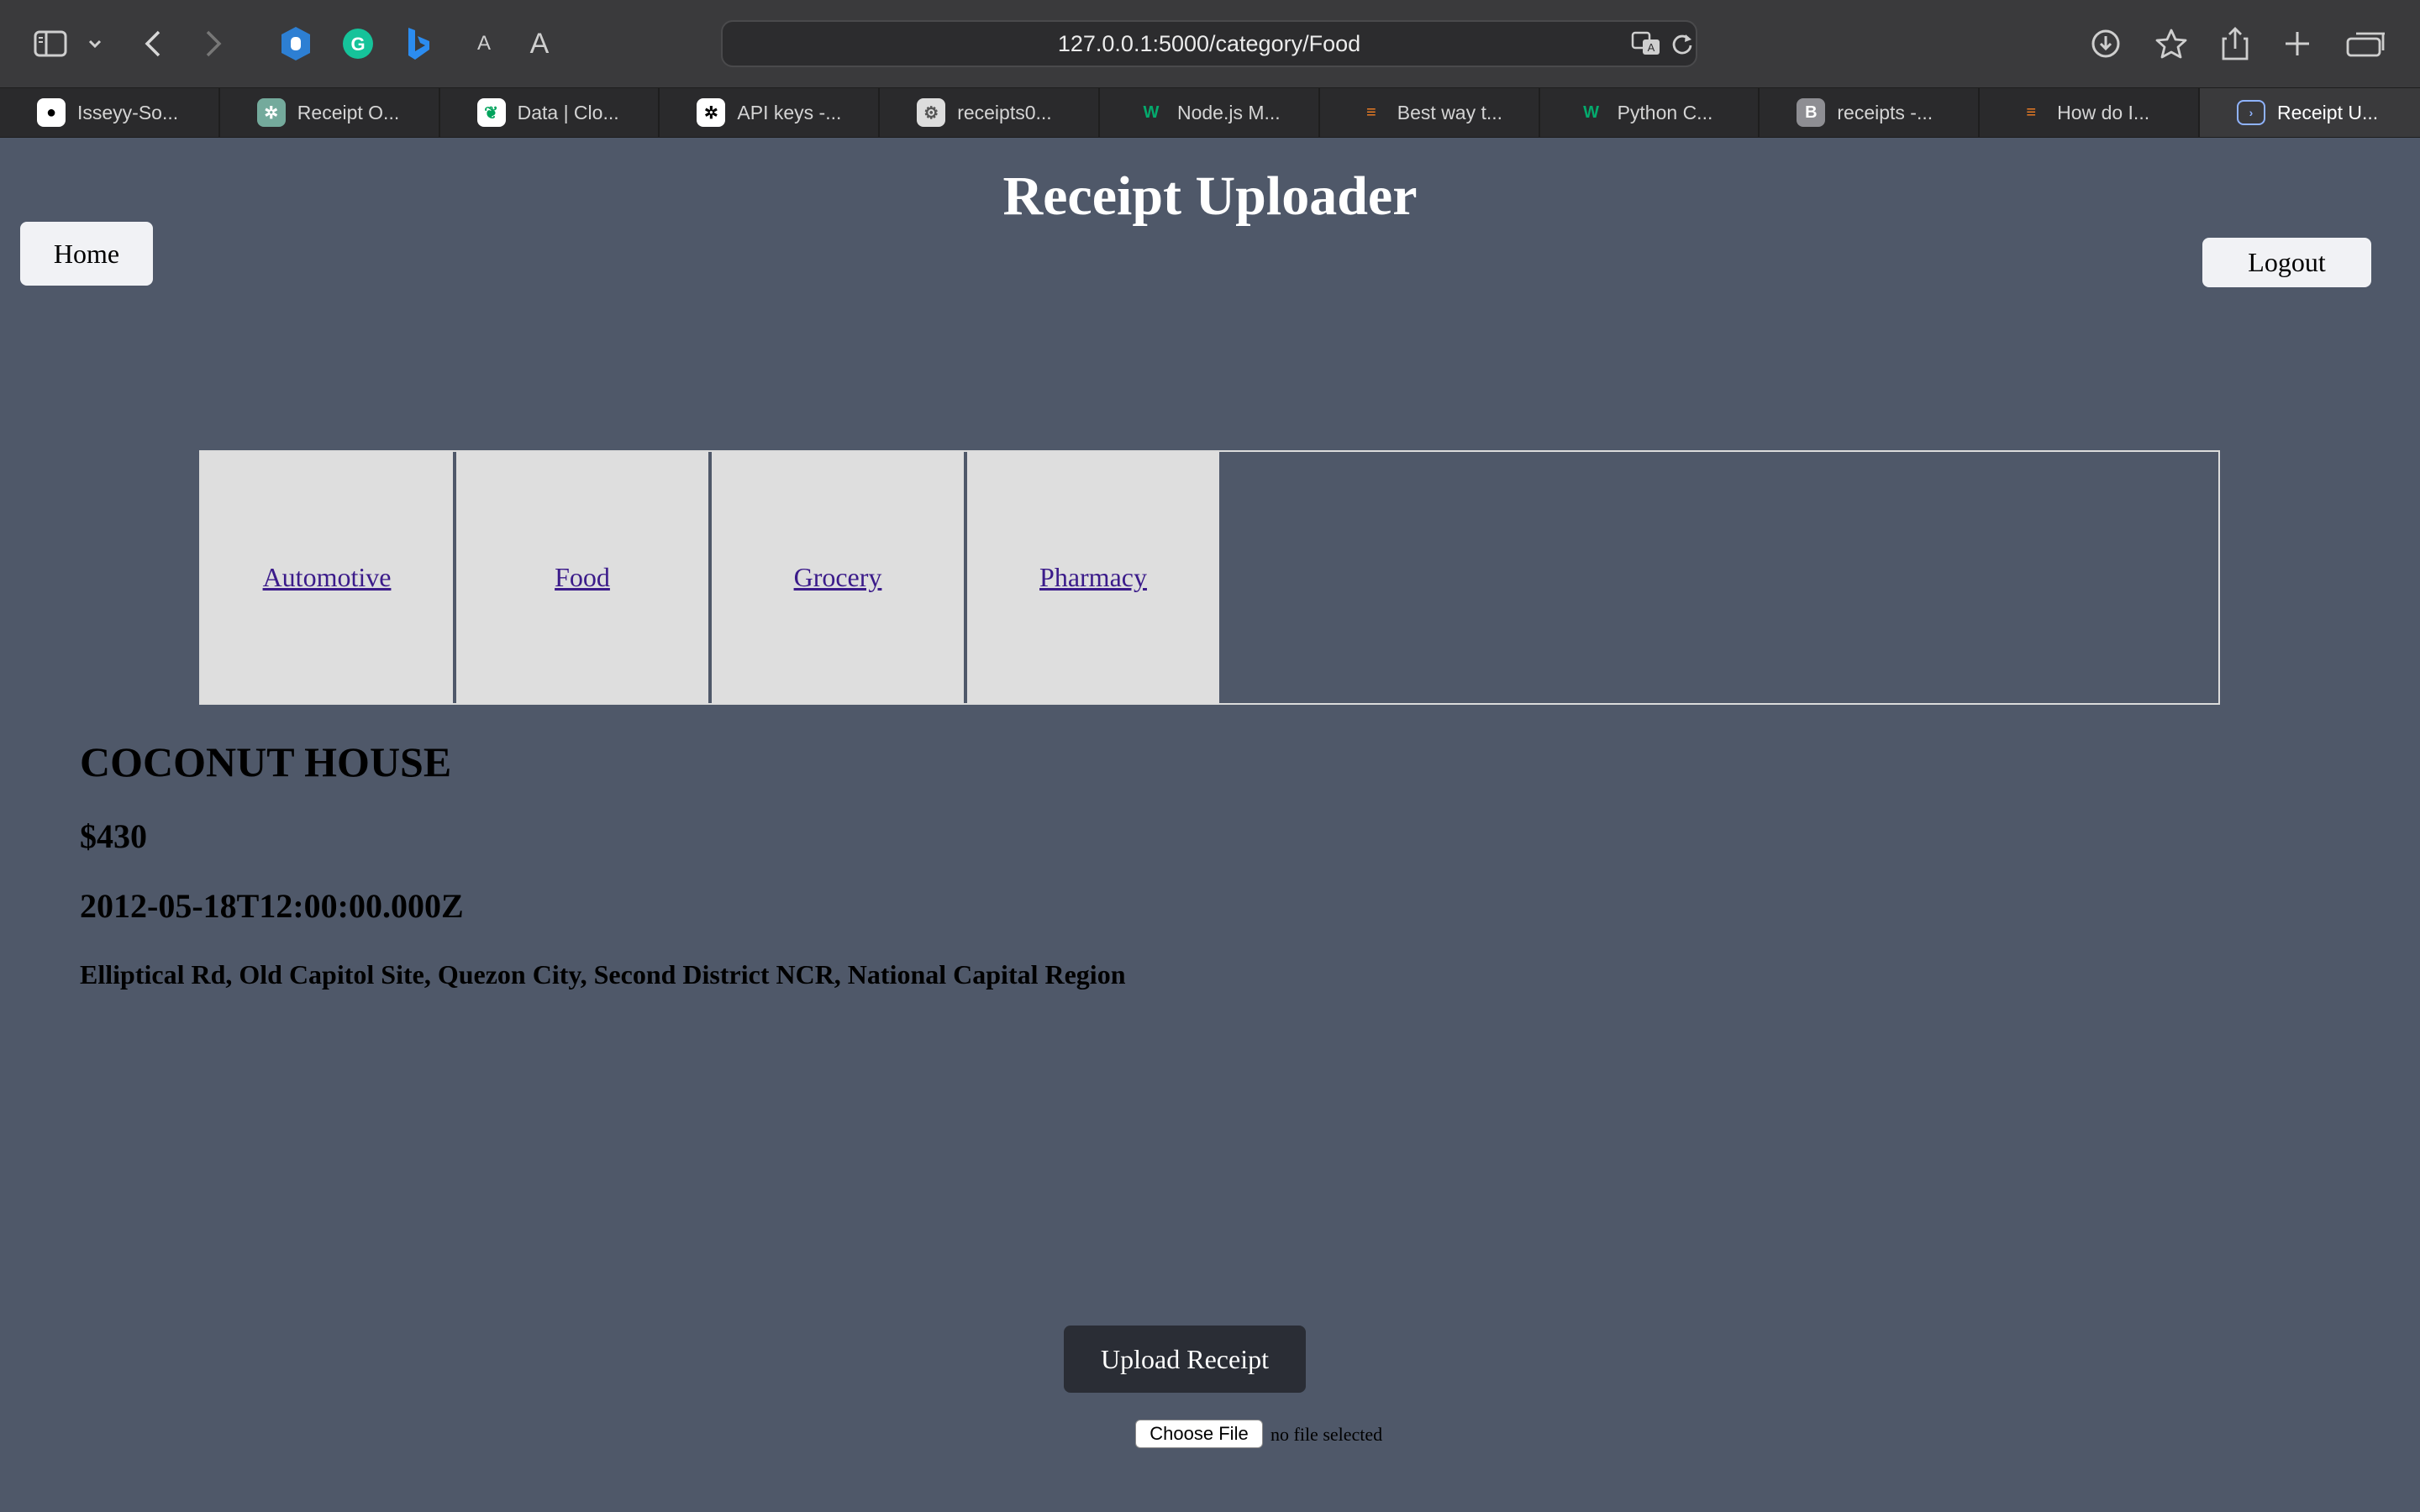  I want to click on privacy-extension-icon, so click(295, 43).